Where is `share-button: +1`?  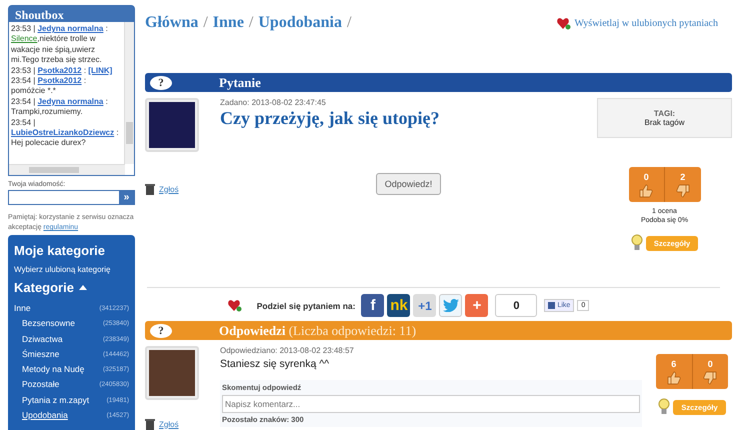 share-button: +1 is located at coordinates (424, 305).